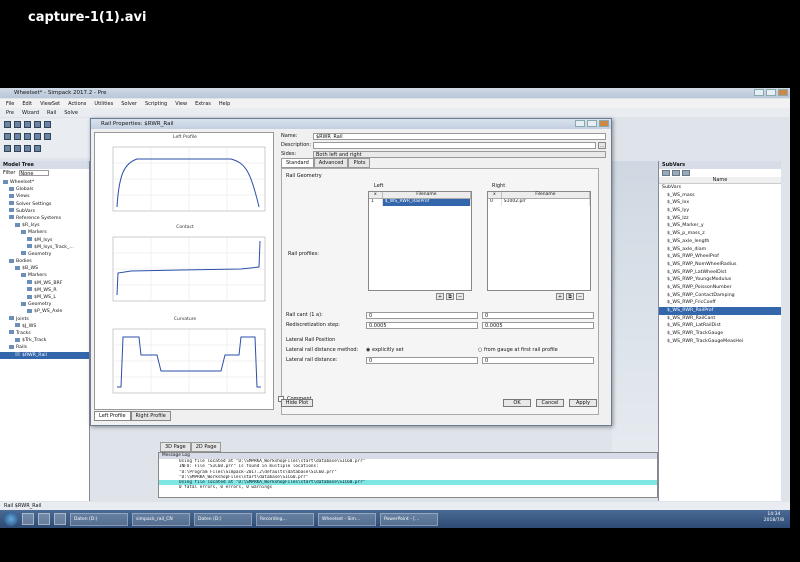 The image size is (800, 562). I want to click on subvar-item: $_WS_RWP_WheelProf, so click(720, 257).